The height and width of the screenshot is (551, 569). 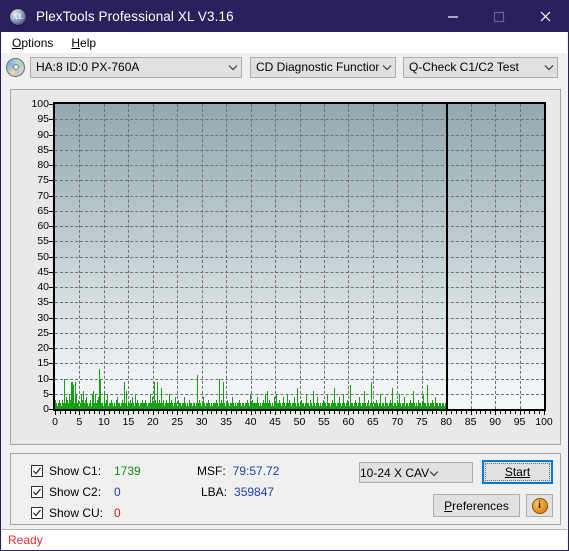 I want to click on show-cu-row: Show CU: 0, so click(x=76, y=513).